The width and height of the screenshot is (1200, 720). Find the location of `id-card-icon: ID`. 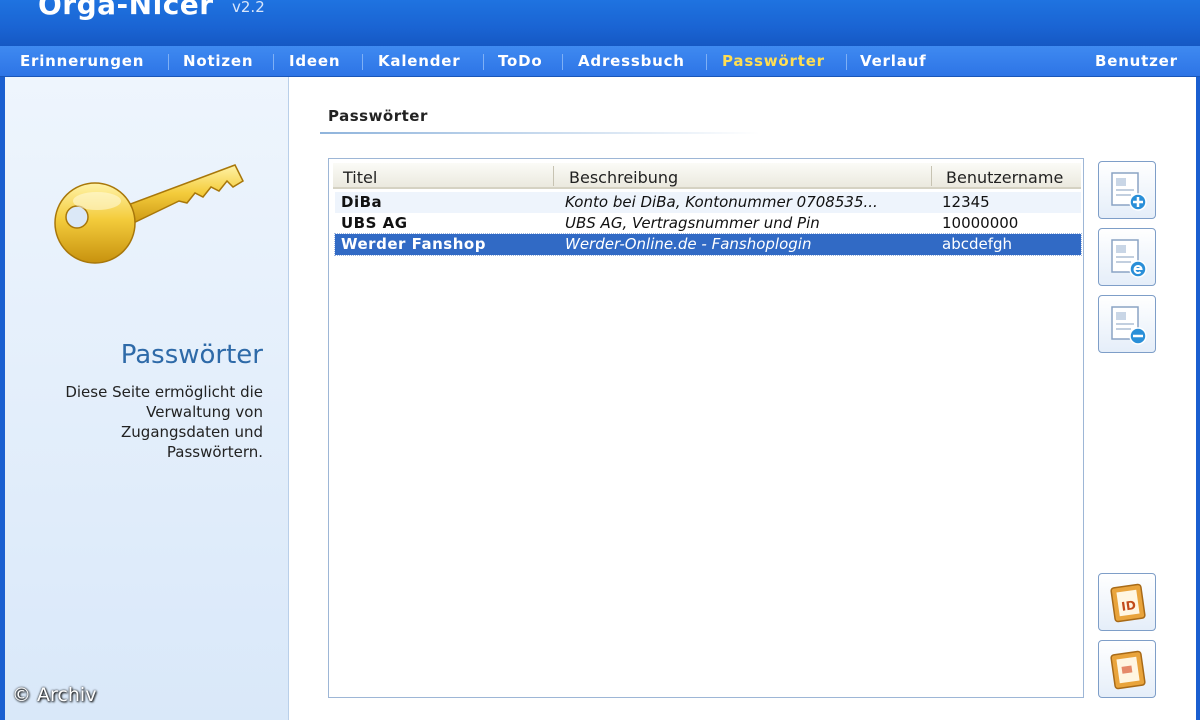

id-card-icon: ID is located at coordinates (1128, 603).